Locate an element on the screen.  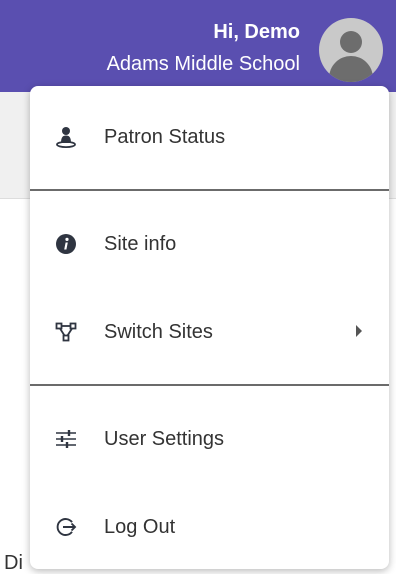
menu-item-log-out: Log Out is located at coordinates (209, 527).